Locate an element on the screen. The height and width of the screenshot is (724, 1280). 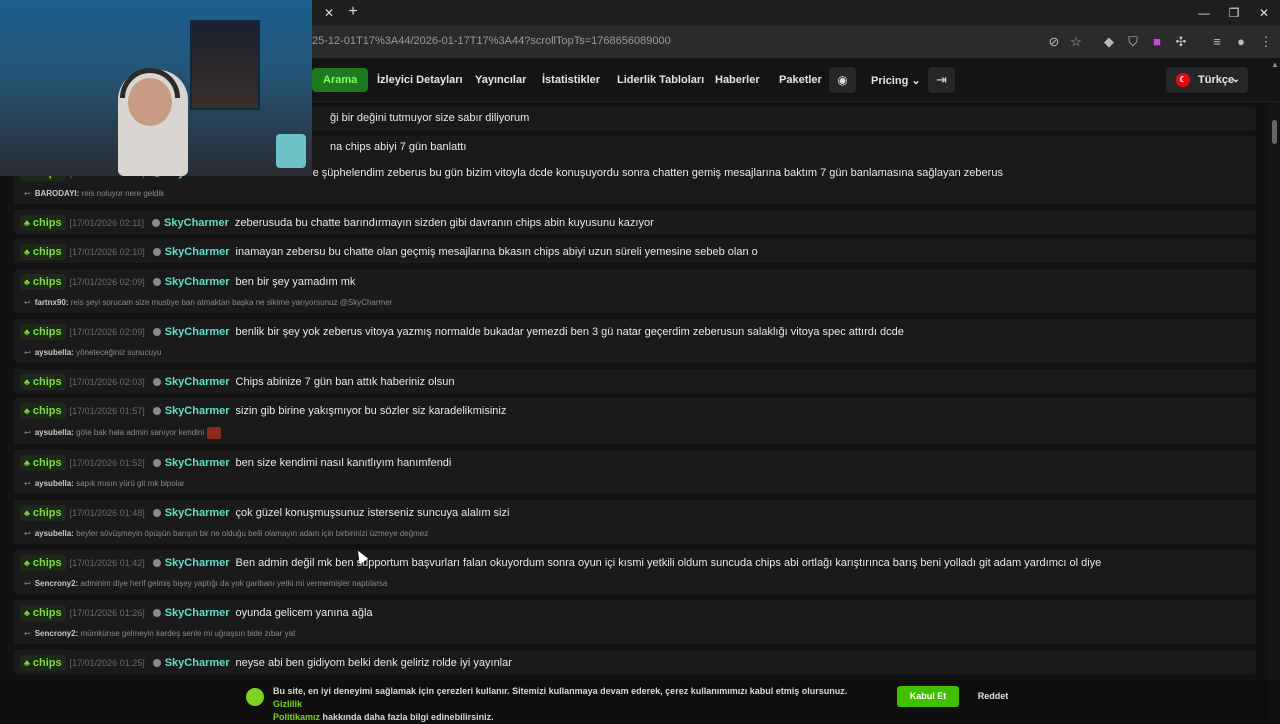
privacy-link-2: Politikamız is located at coordinates (296, 717).